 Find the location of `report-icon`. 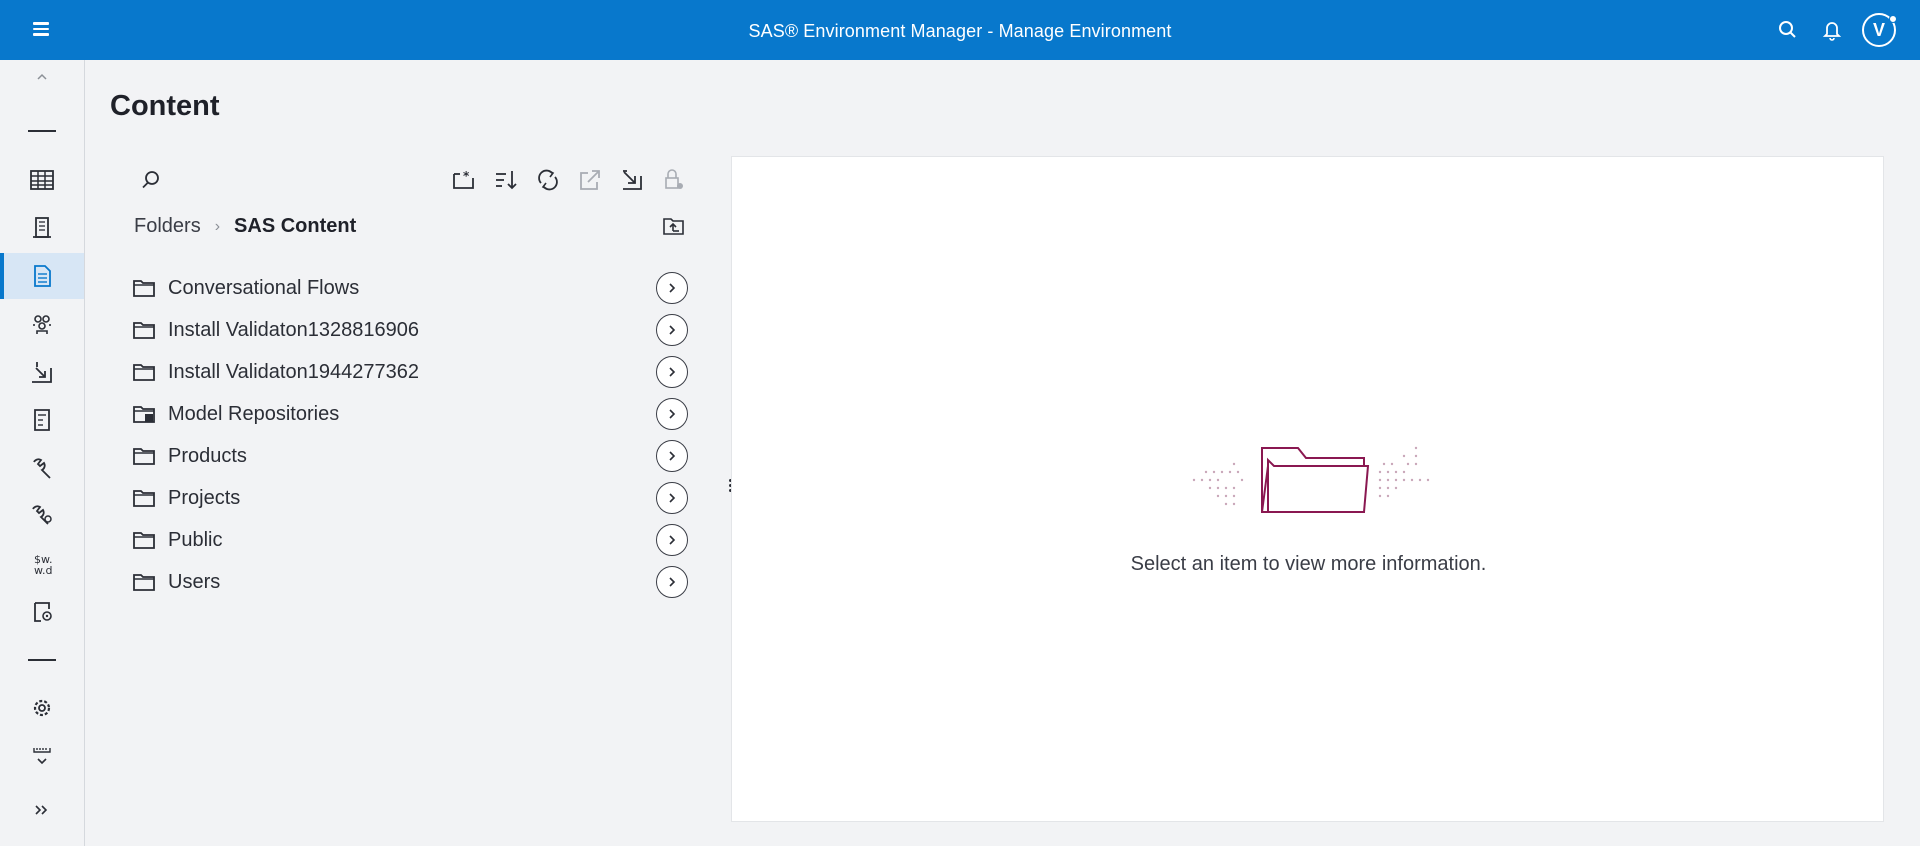

report-icon is located at coordinates (42, 420).